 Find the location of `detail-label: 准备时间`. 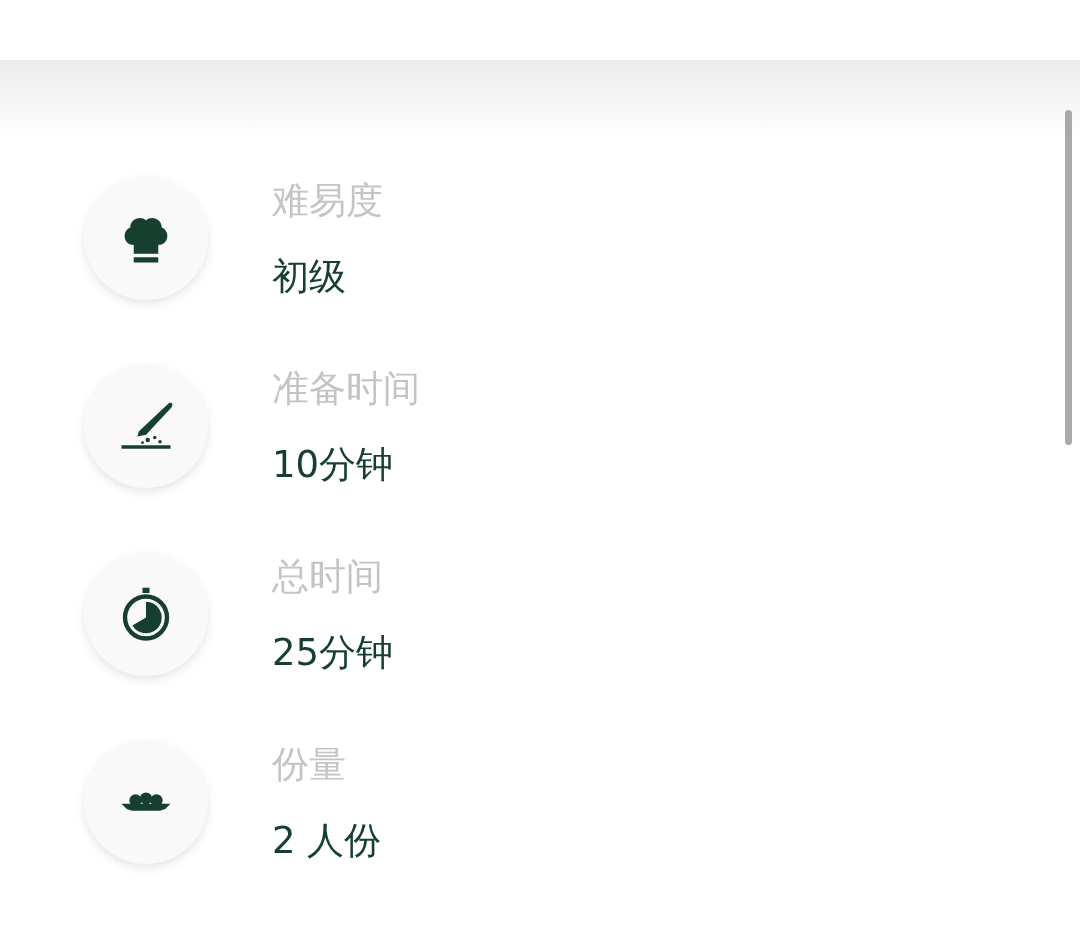

detail-label: 准备时间 is located at coordinates (346, 388).